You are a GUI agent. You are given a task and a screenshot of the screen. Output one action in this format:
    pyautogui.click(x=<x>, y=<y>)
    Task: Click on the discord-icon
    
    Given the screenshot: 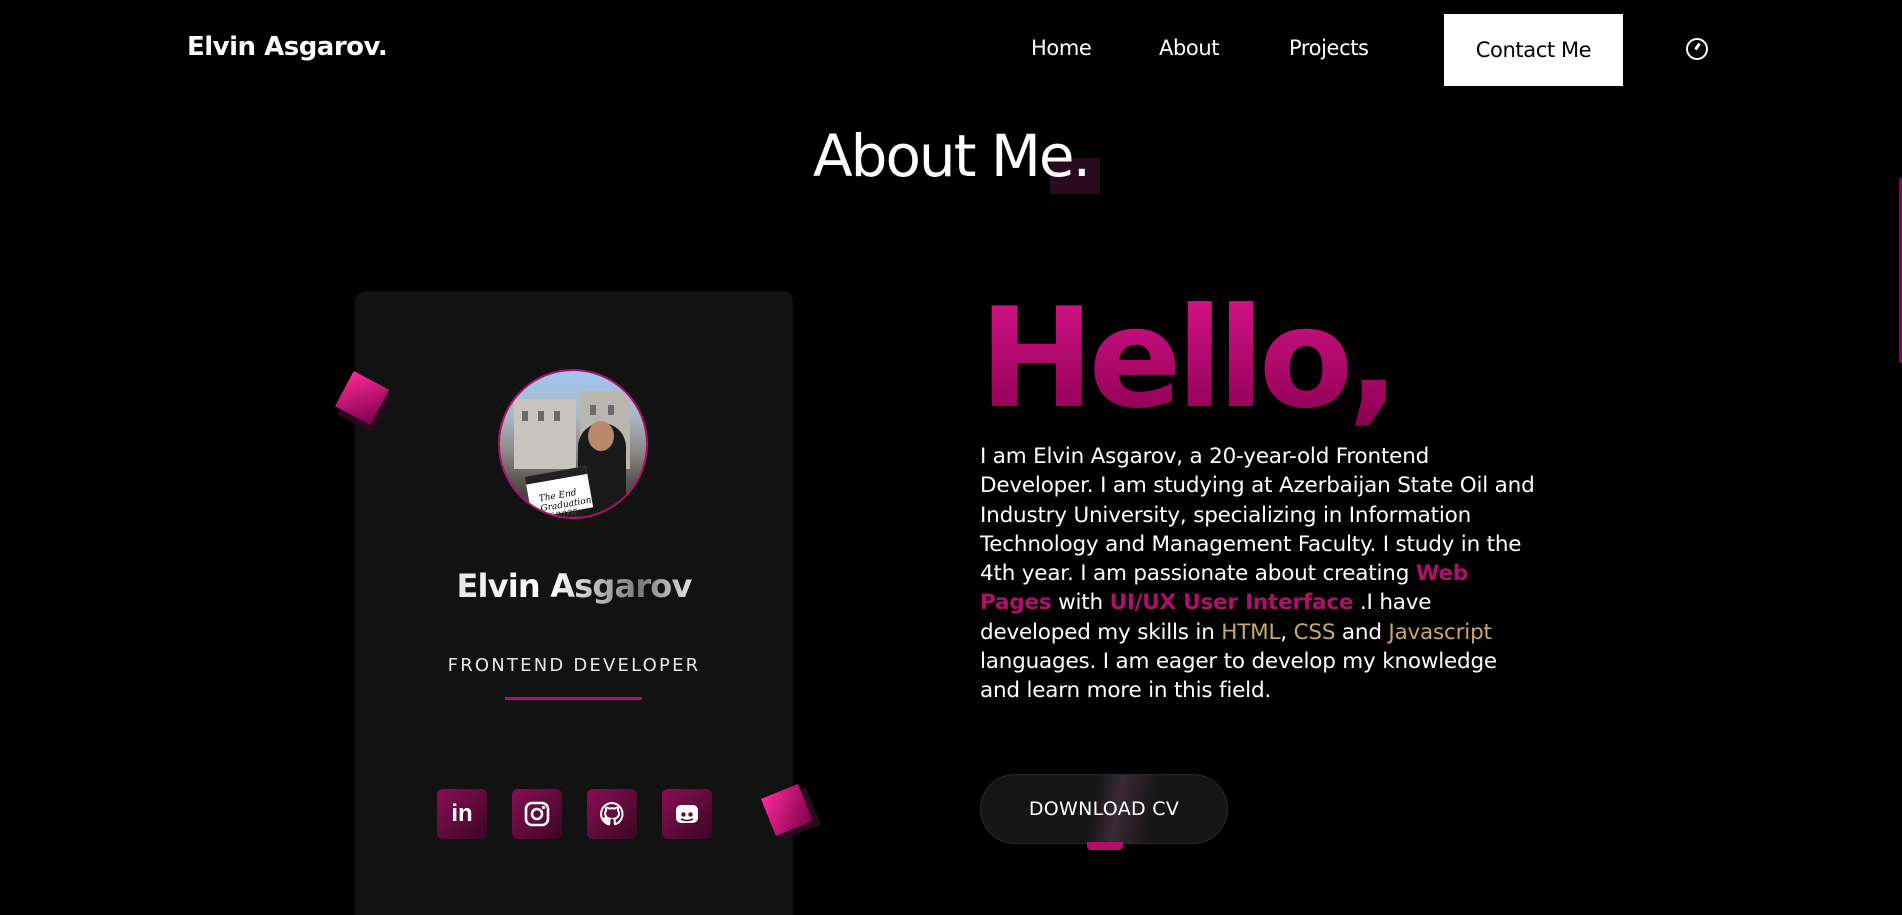 What is the action you would take?
    pyautogui.click(x=687, y=814)
    